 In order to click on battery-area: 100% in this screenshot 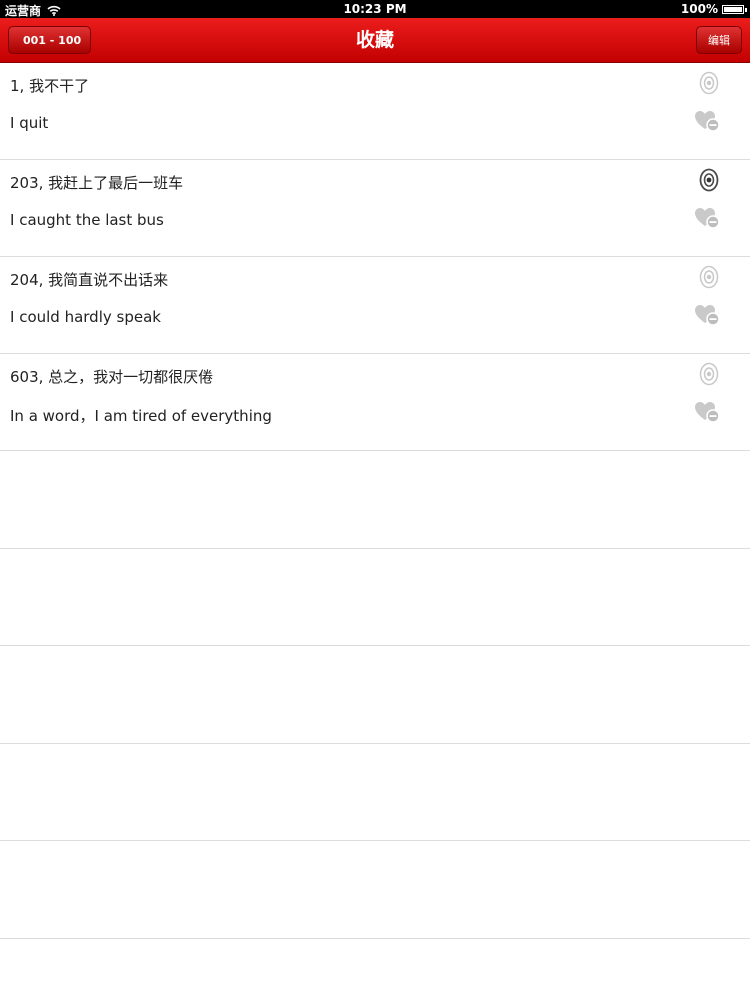, I will do `click(713, 9)`.